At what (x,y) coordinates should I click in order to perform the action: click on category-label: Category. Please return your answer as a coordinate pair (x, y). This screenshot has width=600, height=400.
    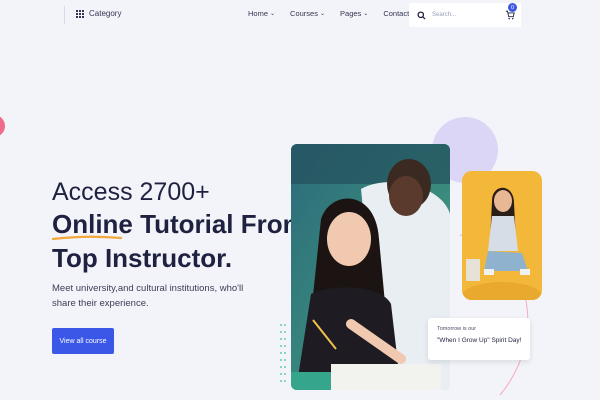
    Looking at the image, I should click on (105, 13).